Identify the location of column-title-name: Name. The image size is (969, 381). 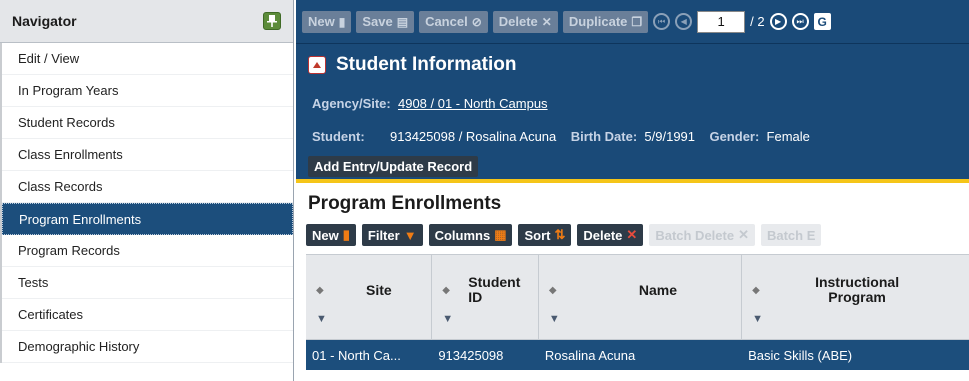
(657, 290).